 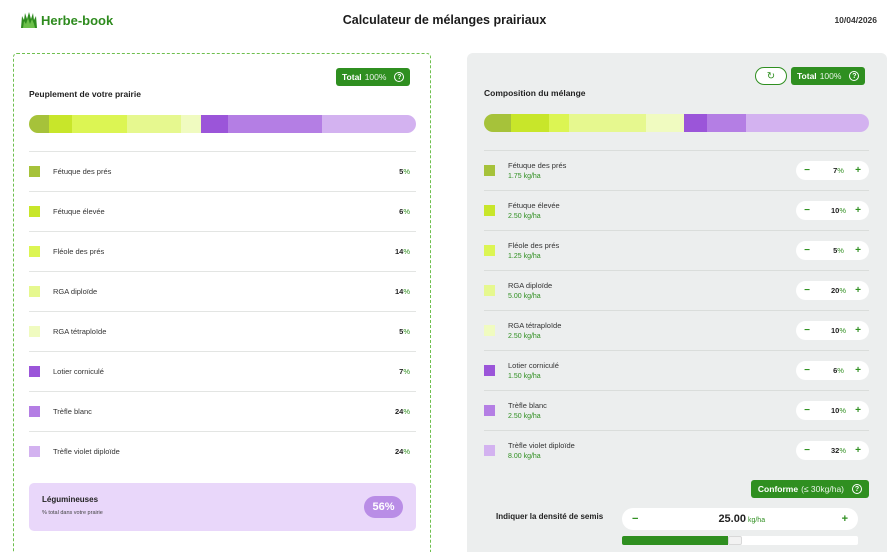 What do you see at coordinates (79, 251) in the screenshot?
I see `species-name: Fléole des prés` at bounding box center [79, 251].